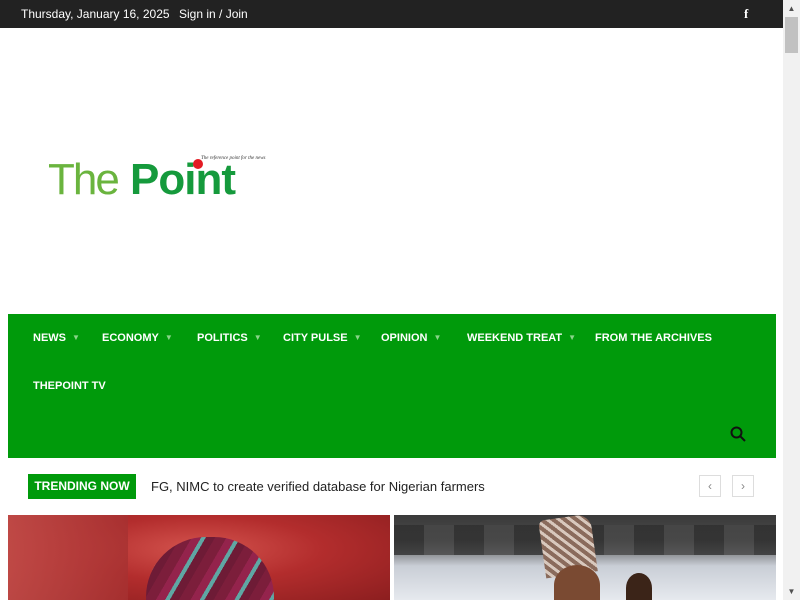 This screenshot has width=800, height=600. Describe the element at coordinates (746, 14) in the screenshot. I see `facebook-icon: f` at that location.